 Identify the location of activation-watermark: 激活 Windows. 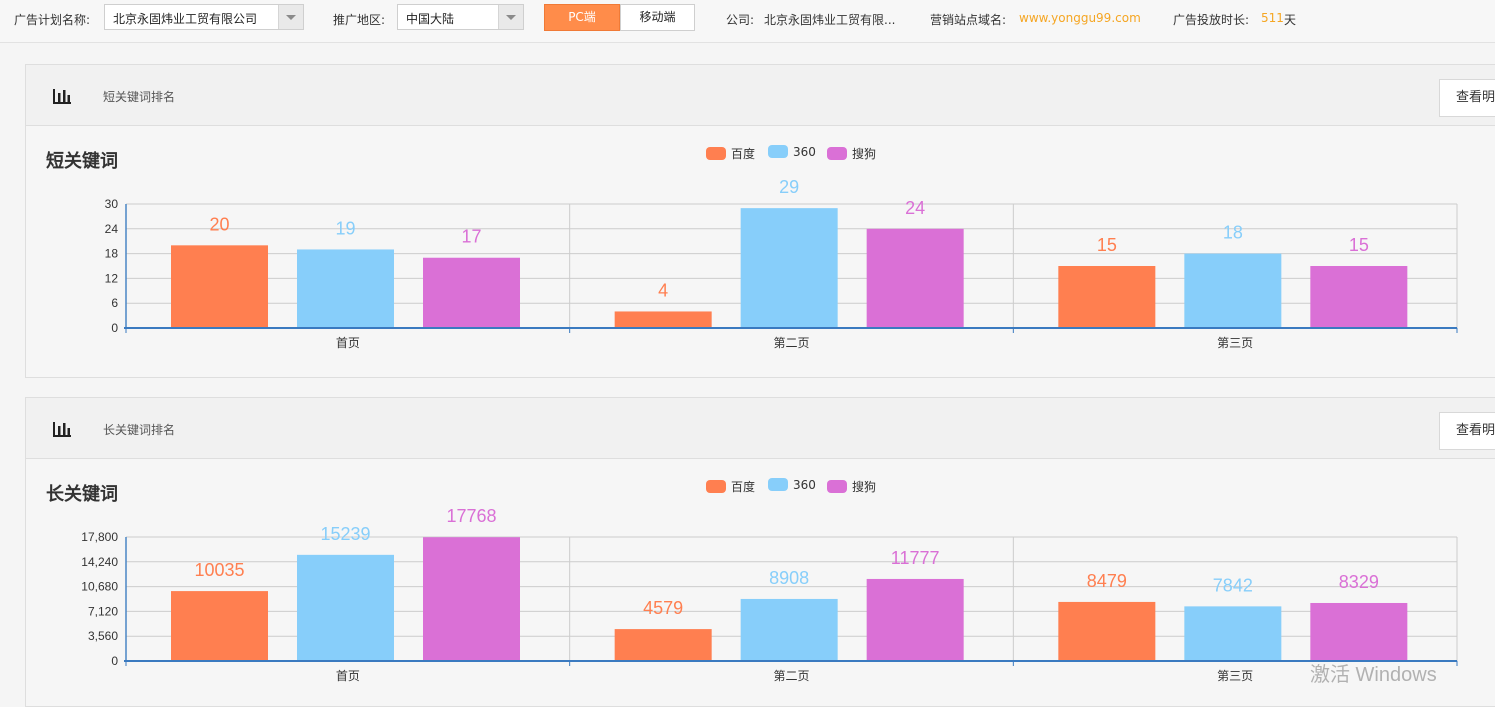
(1373, 675).